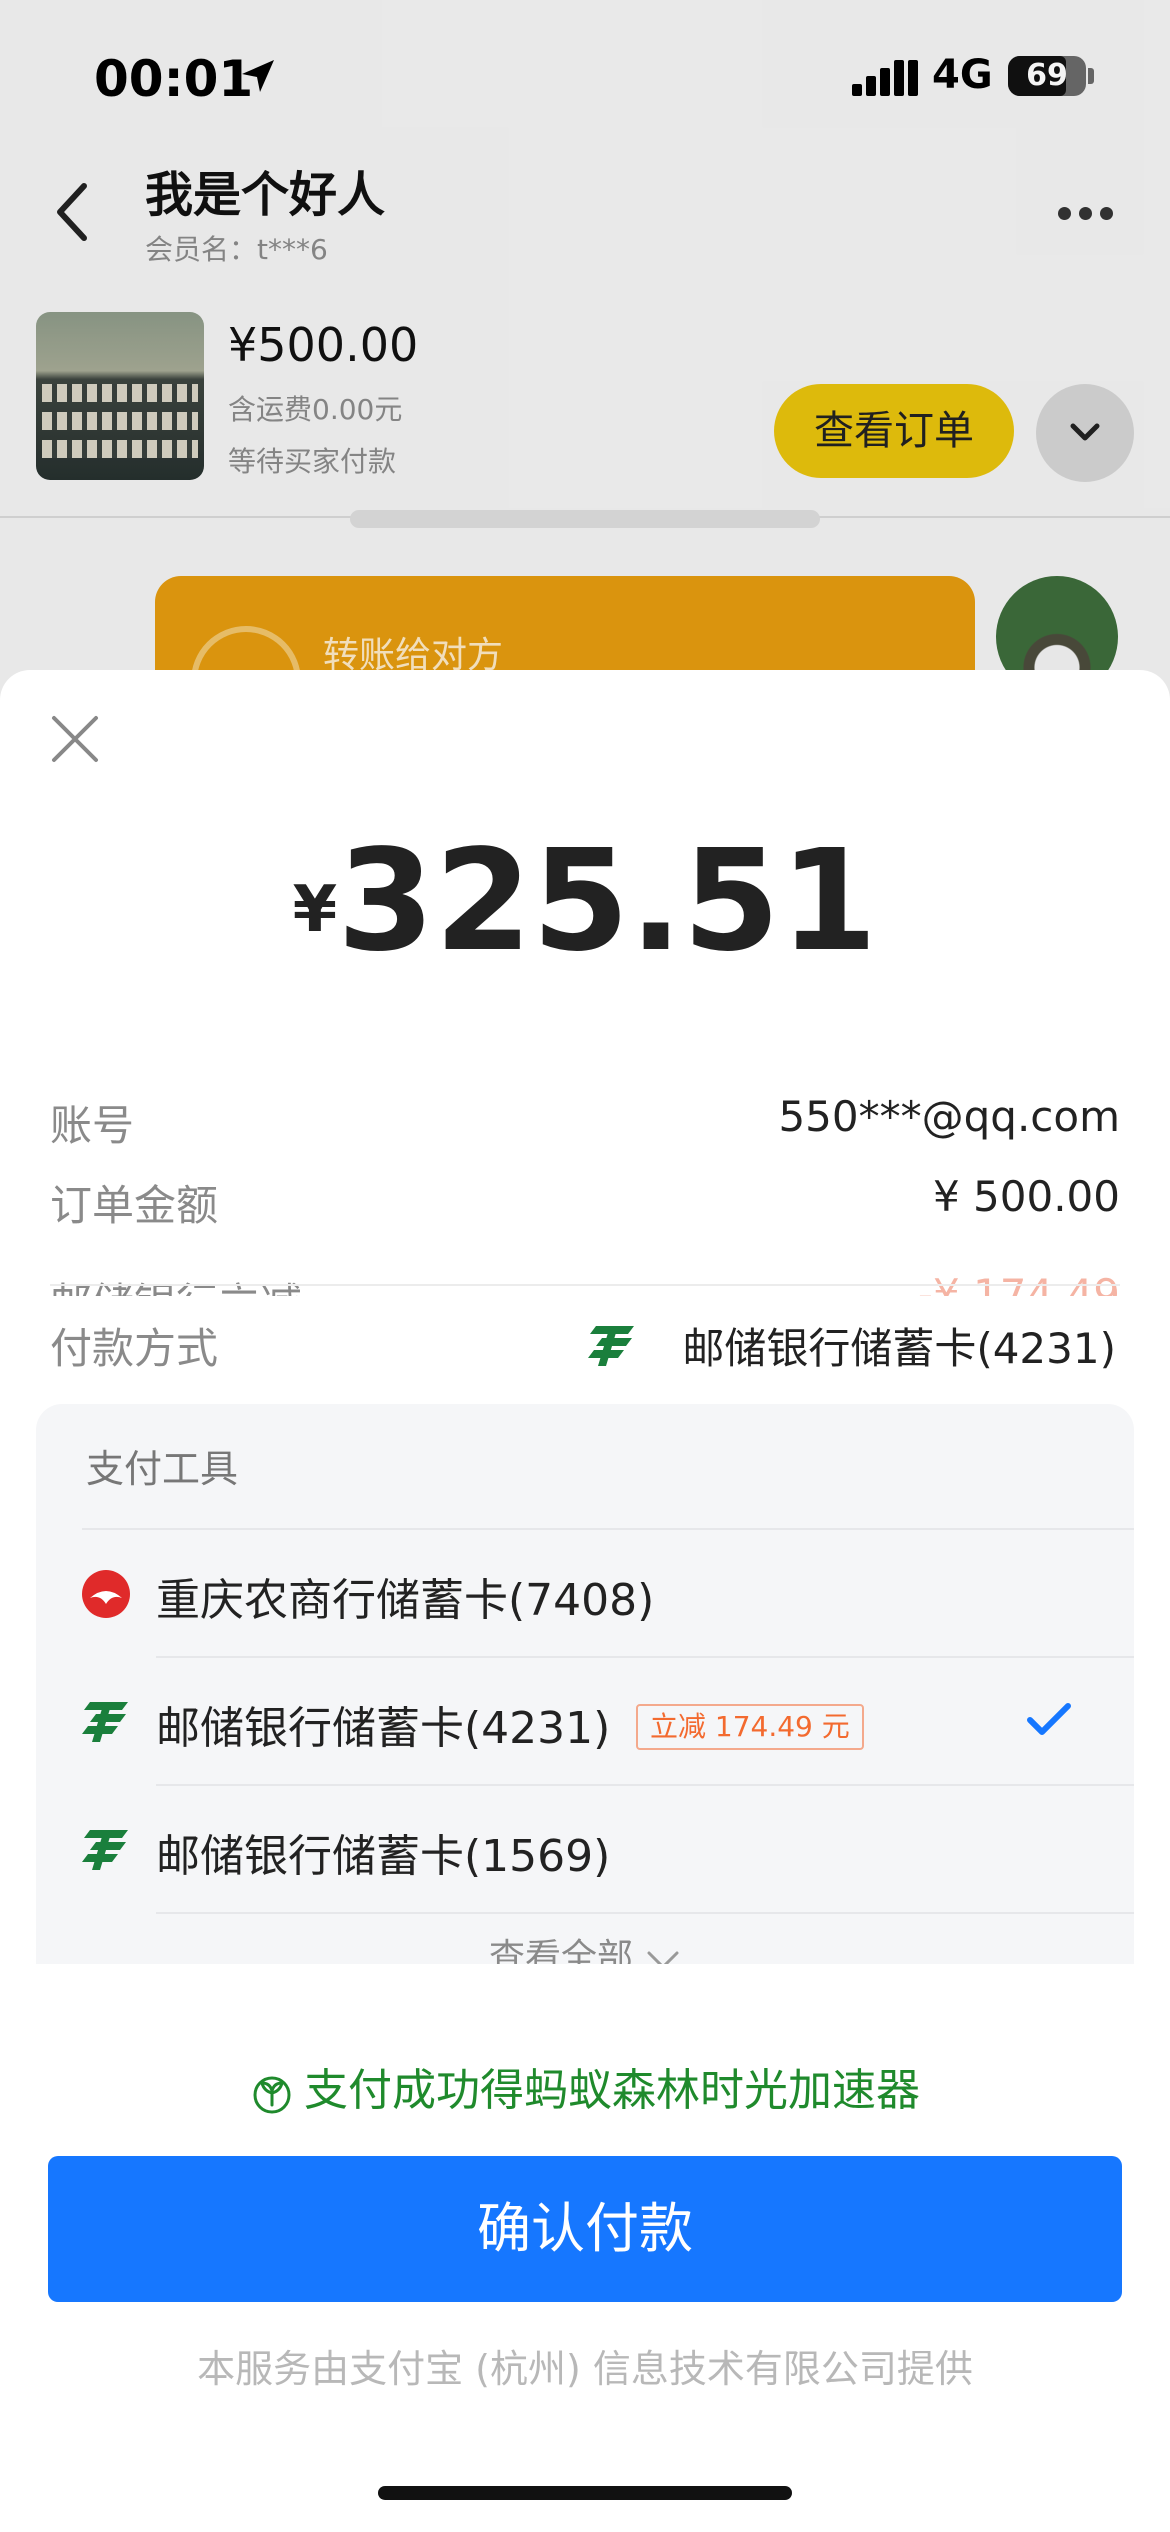 The image size is (1170, 2532). What do you see at coordinates (949, 1116) in the screenshot?
I see `account-value: 550***@qq.com` at bounding box center [949, 1116].